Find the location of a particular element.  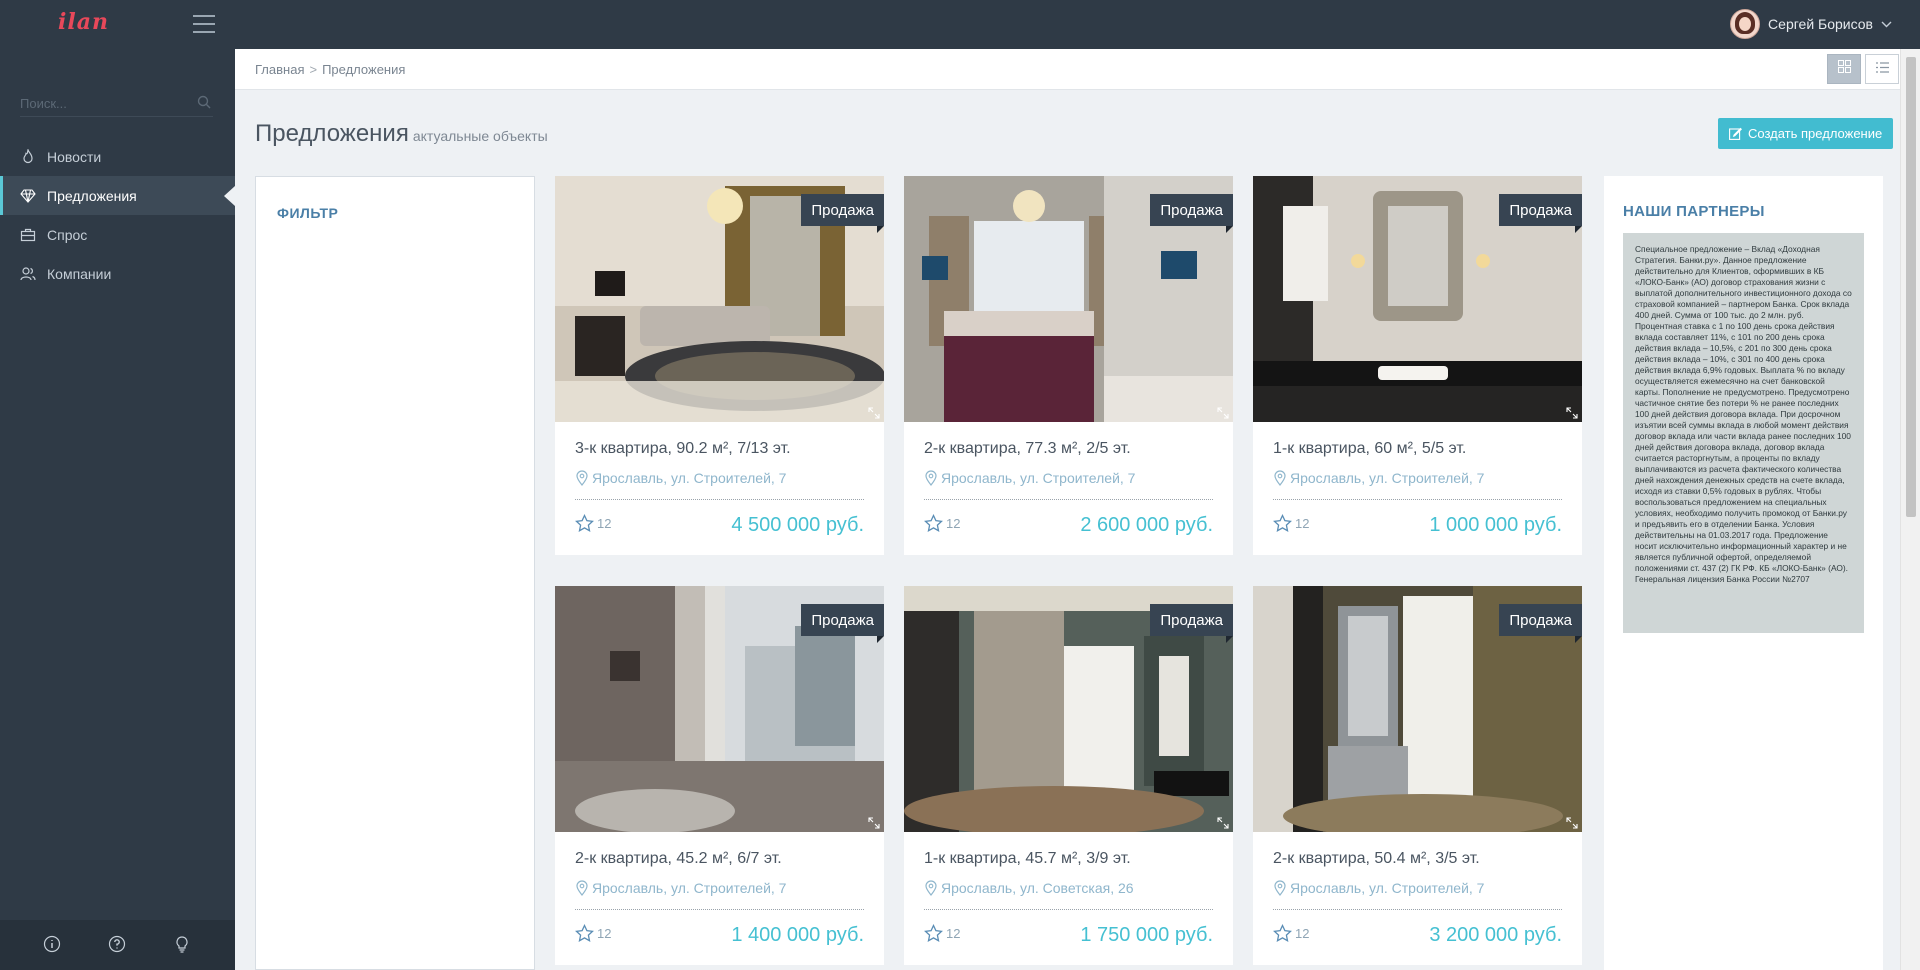

help-icon is located at coordinates (118, 945).